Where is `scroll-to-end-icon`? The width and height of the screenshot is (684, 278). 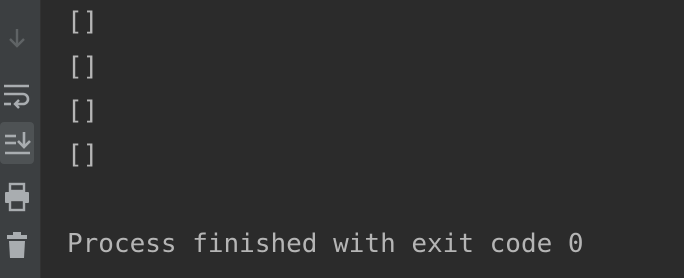 scroll-to-end-icon is located at coordinates (18, 143).